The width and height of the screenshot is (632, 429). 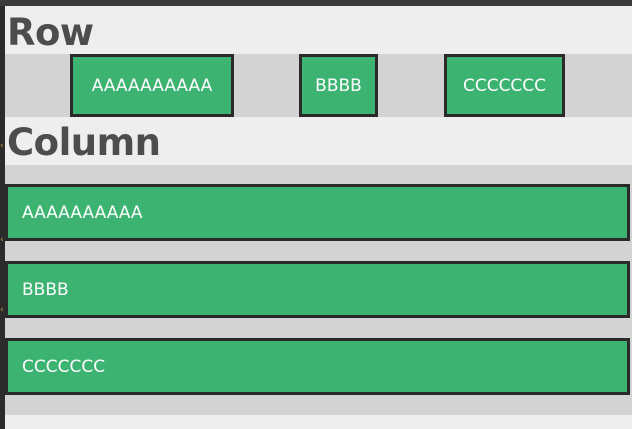 I want to click on column-item-a: AAAAAAAAAA, so click(x=317, y=212).